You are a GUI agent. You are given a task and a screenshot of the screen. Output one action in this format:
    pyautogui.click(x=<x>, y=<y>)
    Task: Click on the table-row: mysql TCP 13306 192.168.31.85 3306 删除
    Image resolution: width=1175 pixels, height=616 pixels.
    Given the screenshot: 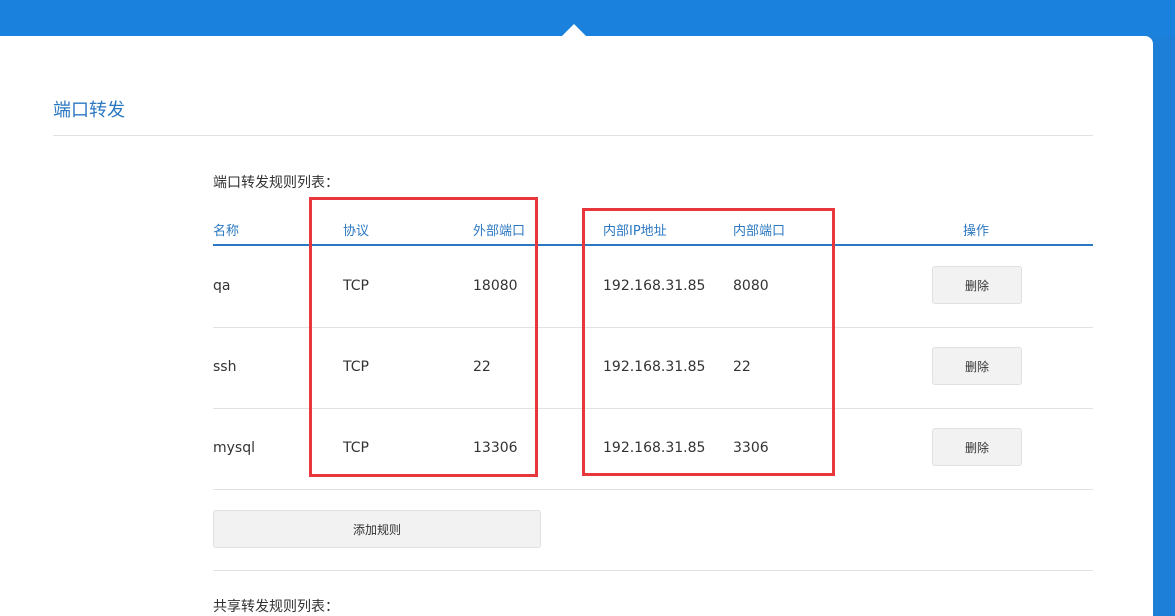 What is the action you would take?
    pyautogui.click(x=653, y=449)
    